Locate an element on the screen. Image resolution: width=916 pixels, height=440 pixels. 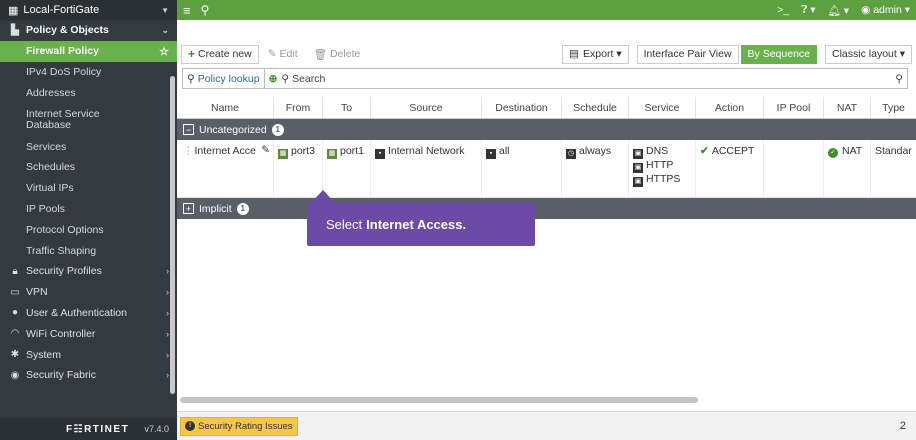
interface-pair-view-button: Interface Pair View is located at coordinates (687, 54).